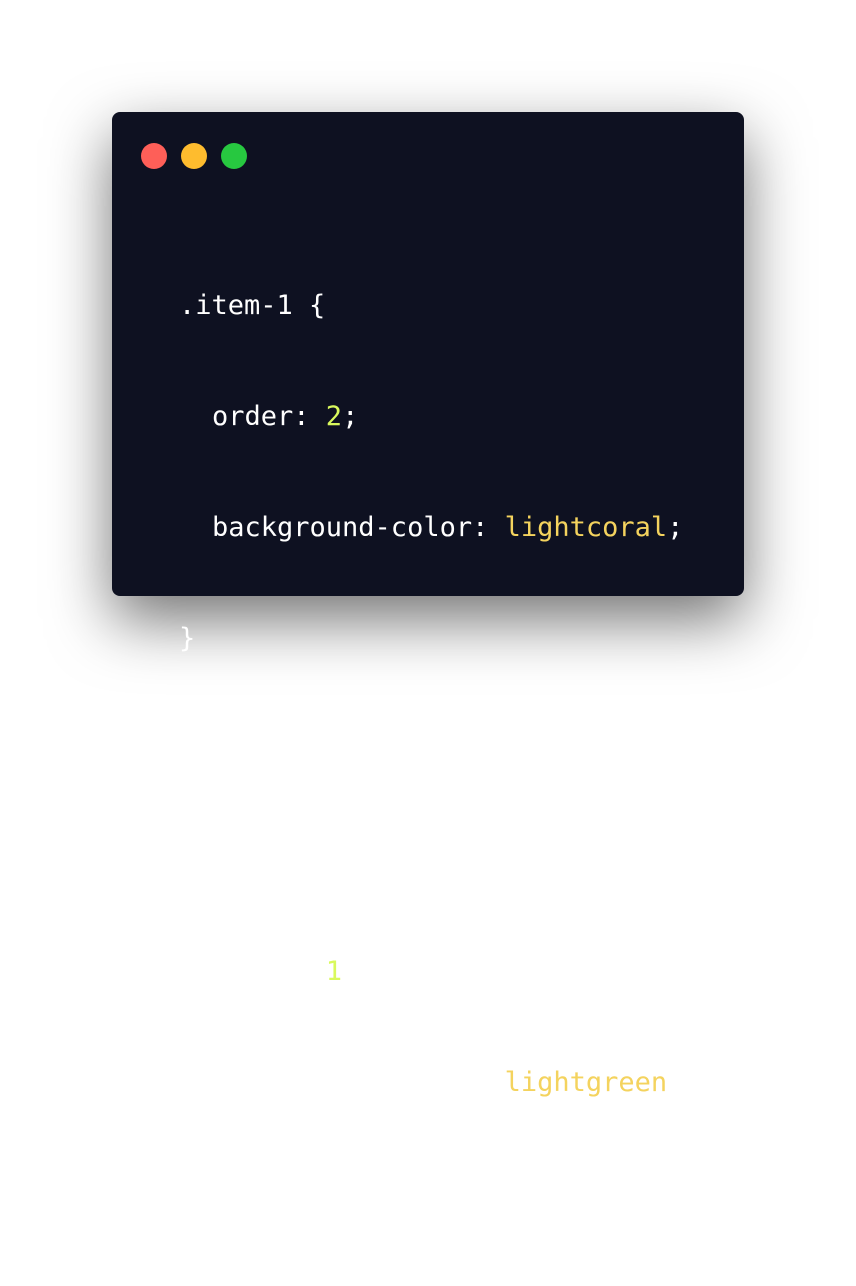  What do you see at coordinates (334, 416) in the screenshot?
I see `number-value: 2` at bounding box center [334, 416].